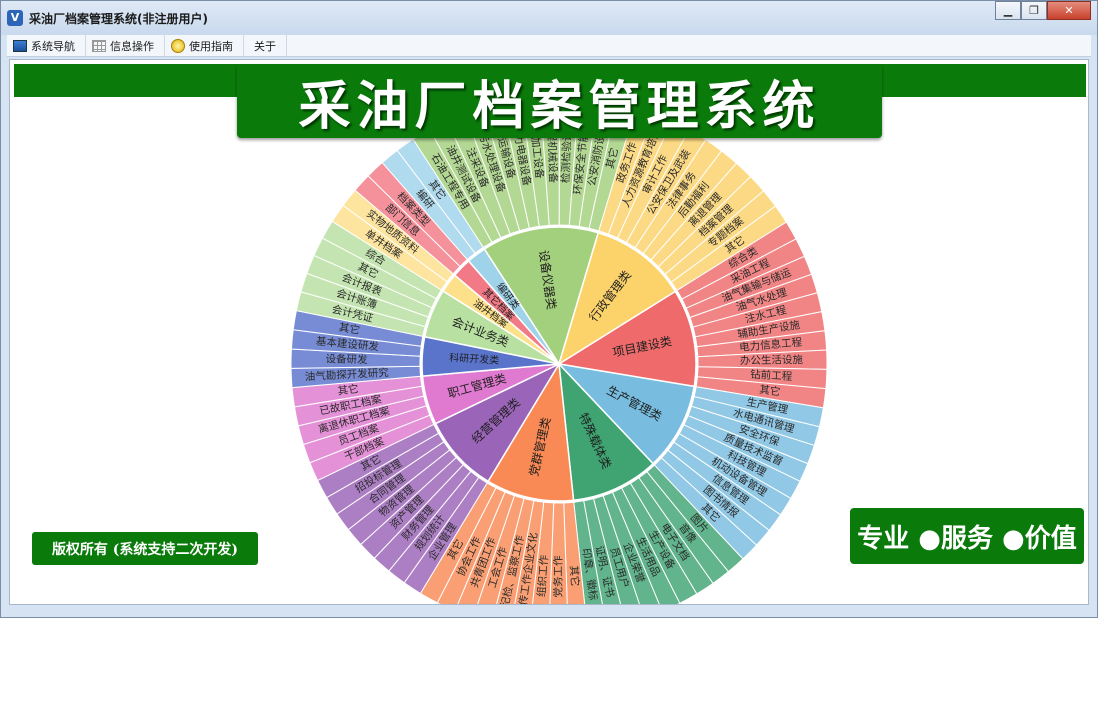 The width and height of the screenshot is (1098, 726). What do you see at coordinates (771, 375) in the screenshot?
I see `subcategory-label: 钻前工程` at bounding box center [771, 375].